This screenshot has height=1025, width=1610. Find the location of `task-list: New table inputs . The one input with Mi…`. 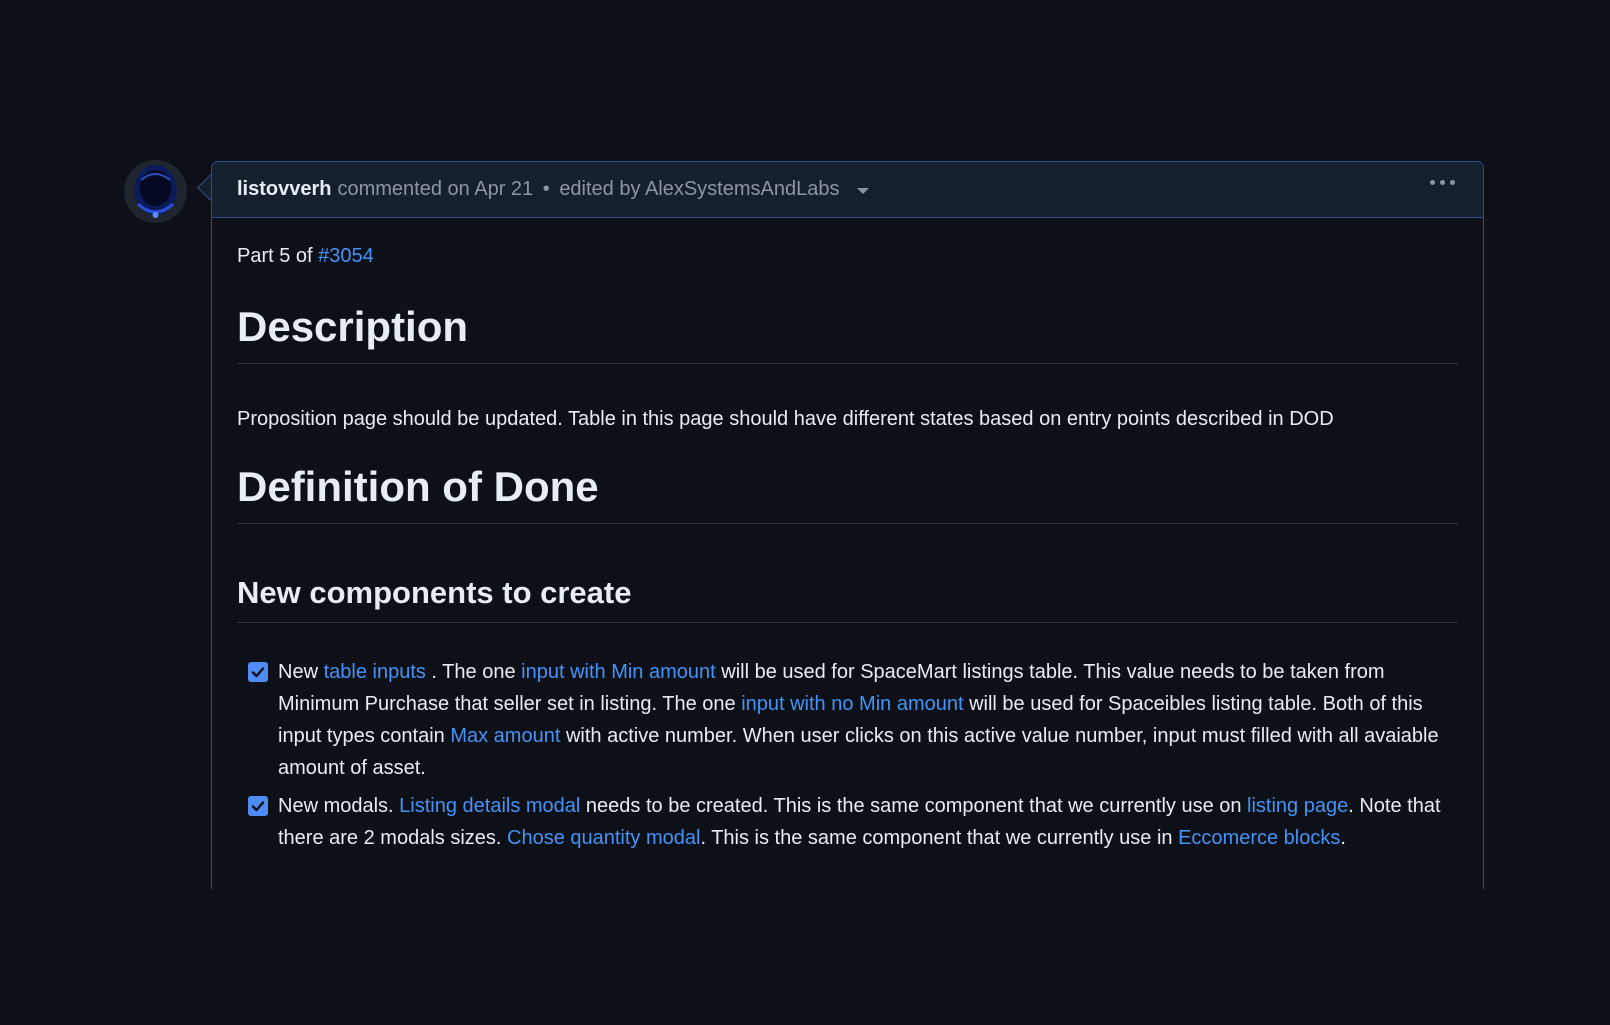

task-list: New table inputs . The one input with Mi… is located at coordinates (839, 758).